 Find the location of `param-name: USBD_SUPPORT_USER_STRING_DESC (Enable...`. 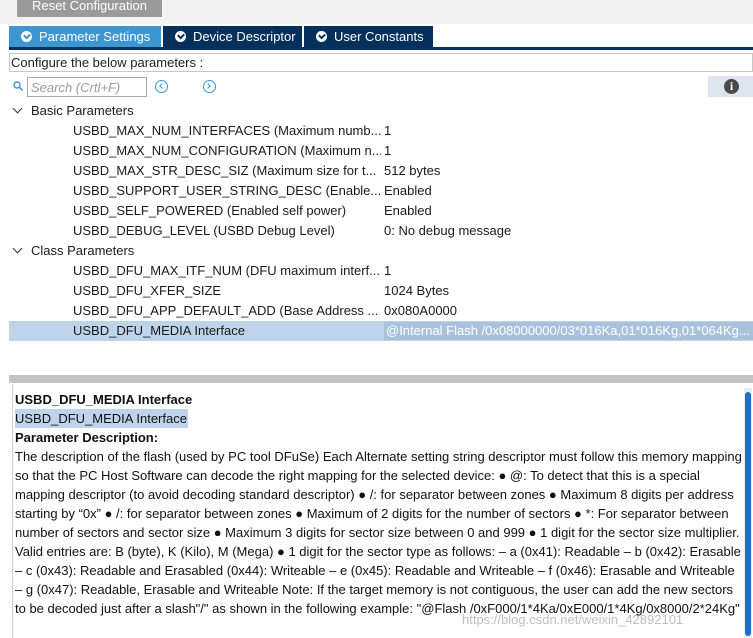

param-name: USBD_SUPPORT_USER_STRING_DESC (Enable... is located at coordinates (227, 190).